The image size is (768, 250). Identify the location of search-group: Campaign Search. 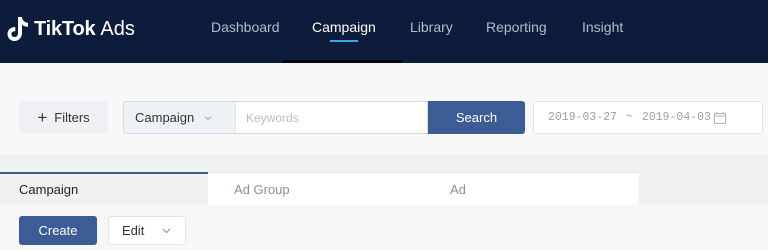
(324, 117).